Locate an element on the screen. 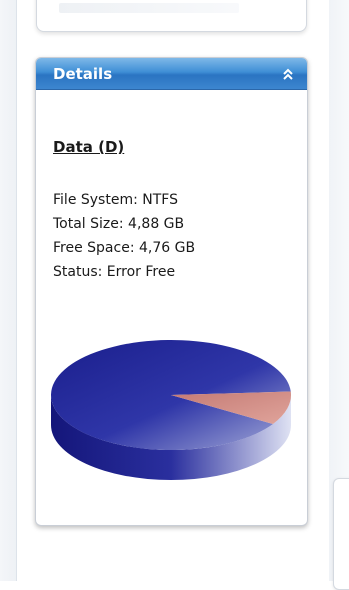 Image resolution: width=349 pixels, height=590 pixels. next-panel is located at coordinates (341, 534).